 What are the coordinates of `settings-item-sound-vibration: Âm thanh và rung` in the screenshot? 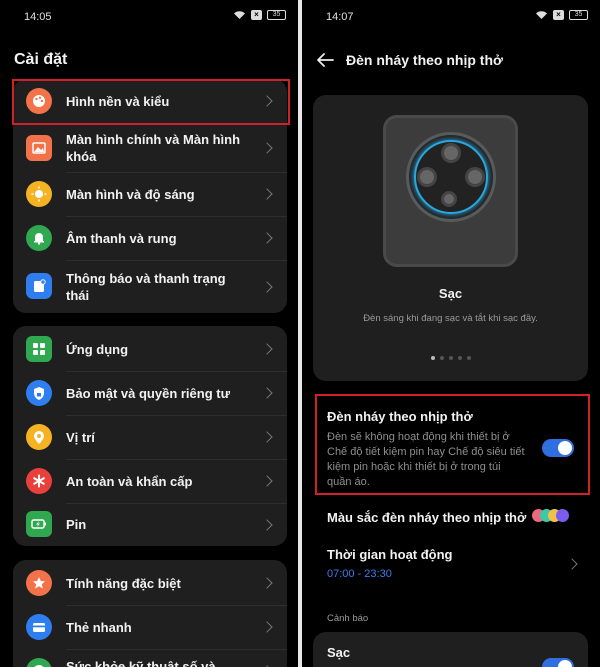 It's located at (150, 238).